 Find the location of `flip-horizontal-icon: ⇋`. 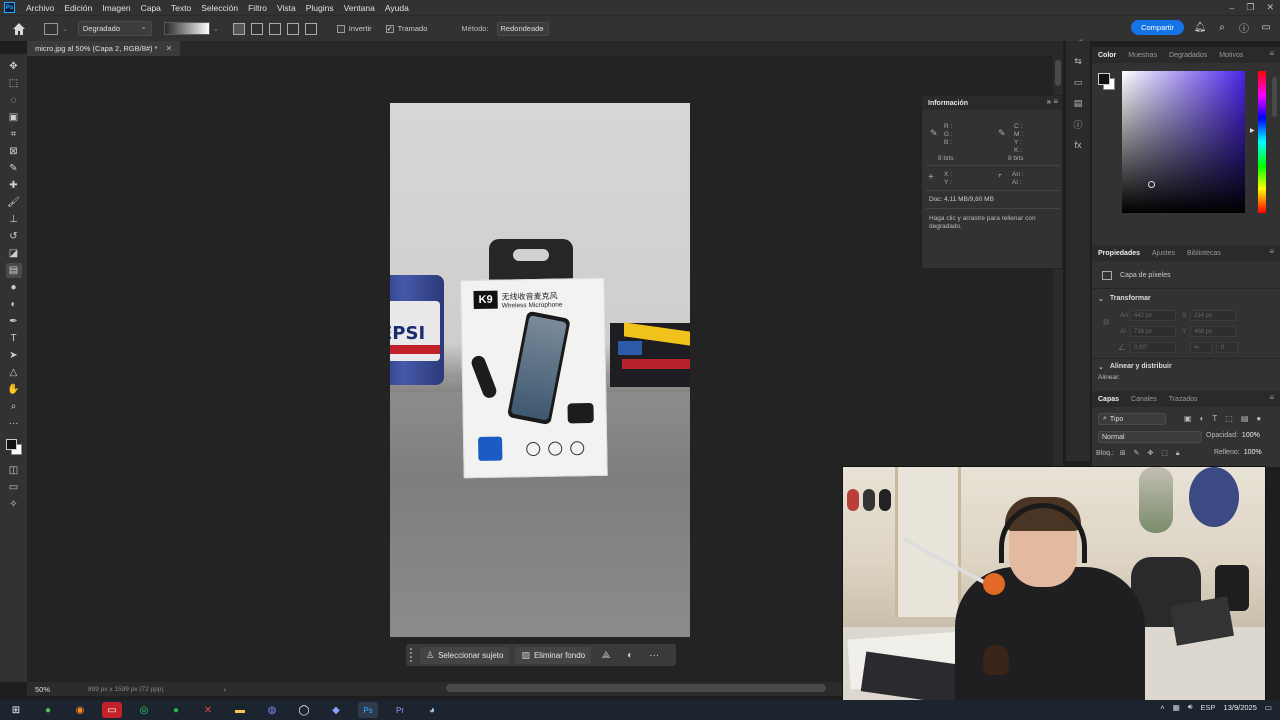

flip-horizontal-icon: ⇋ is located at coordinates (1201, 347).